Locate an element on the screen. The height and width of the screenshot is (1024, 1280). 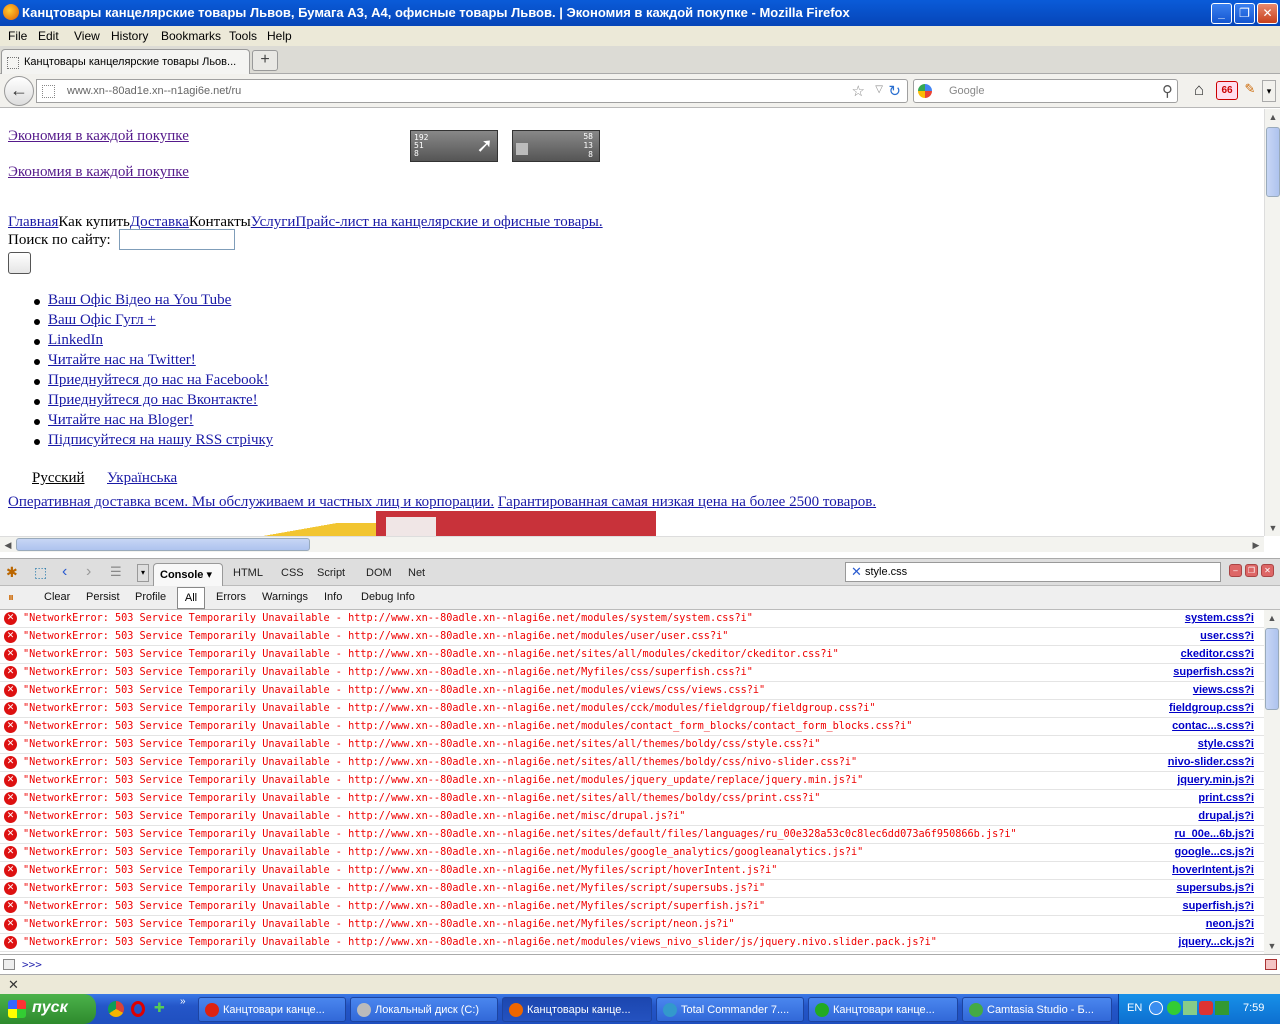
menu-bookmarks: Bookmarks is located at coordinates (191, 36).